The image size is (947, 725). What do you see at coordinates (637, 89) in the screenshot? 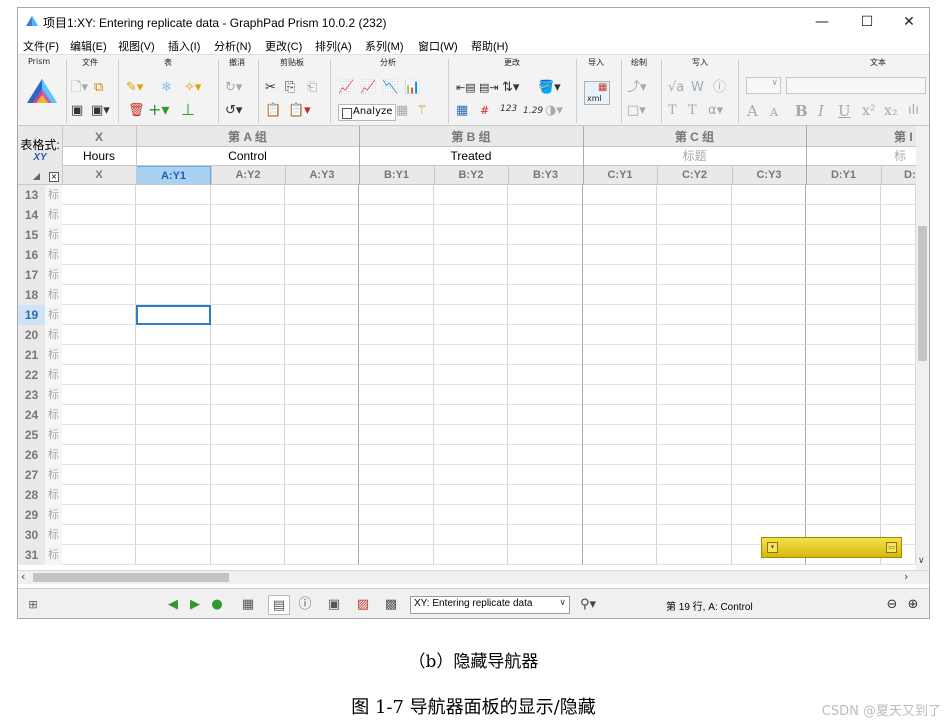
I see `draw-line-icon: ⤴▾` at bounding box center [637, 89].